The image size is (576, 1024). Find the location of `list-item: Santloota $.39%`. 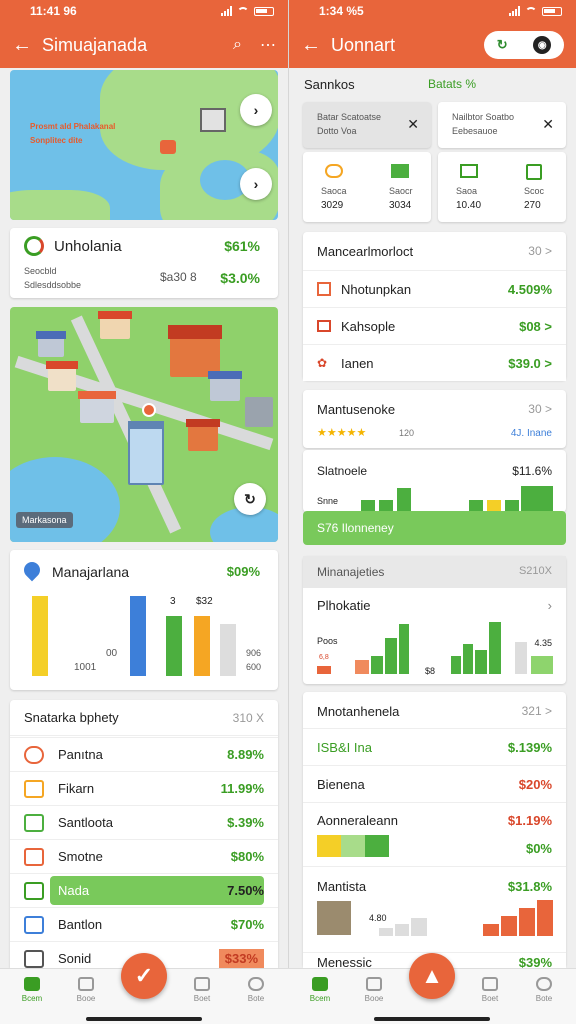

list-item: Santloota $.39% is located at coordinates (144, 822).